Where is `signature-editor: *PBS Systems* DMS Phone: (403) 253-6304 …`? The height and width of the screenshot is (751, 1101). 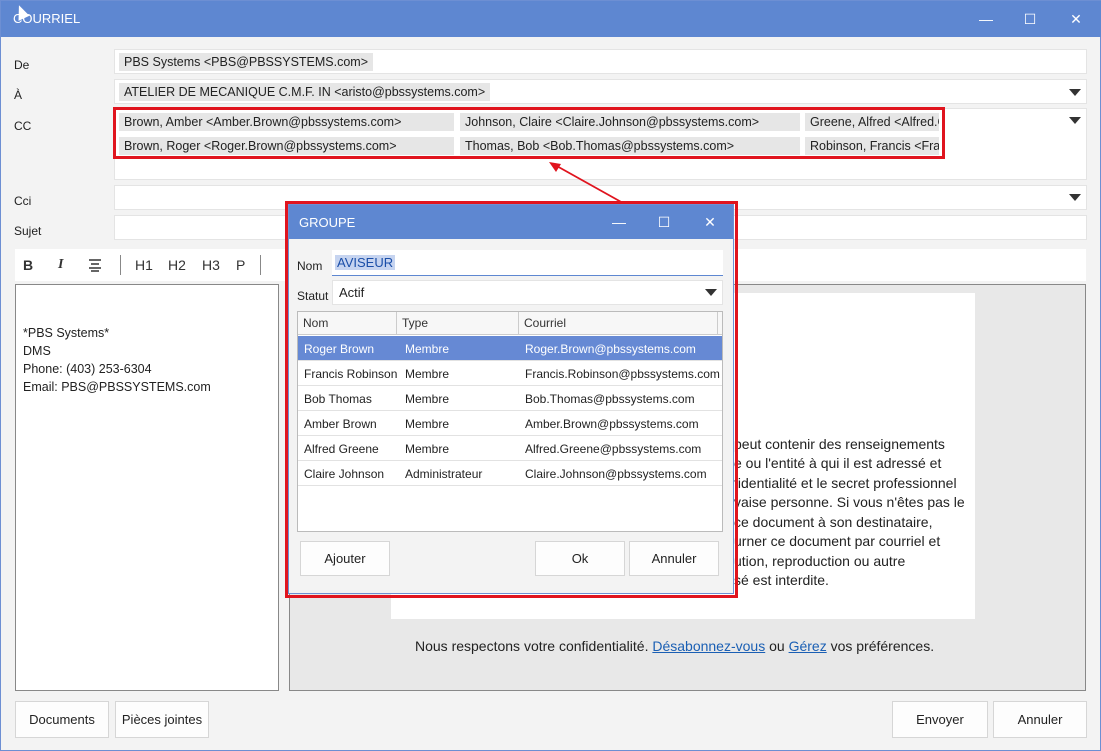
signature-editor: *PBS Systems* DMS Phone: (403) 253-6304 … is located at coordinates (147, 487).